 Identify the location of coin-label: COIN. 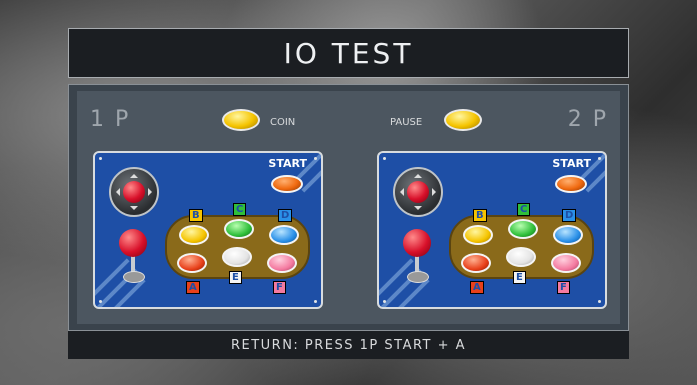
(283, 122).